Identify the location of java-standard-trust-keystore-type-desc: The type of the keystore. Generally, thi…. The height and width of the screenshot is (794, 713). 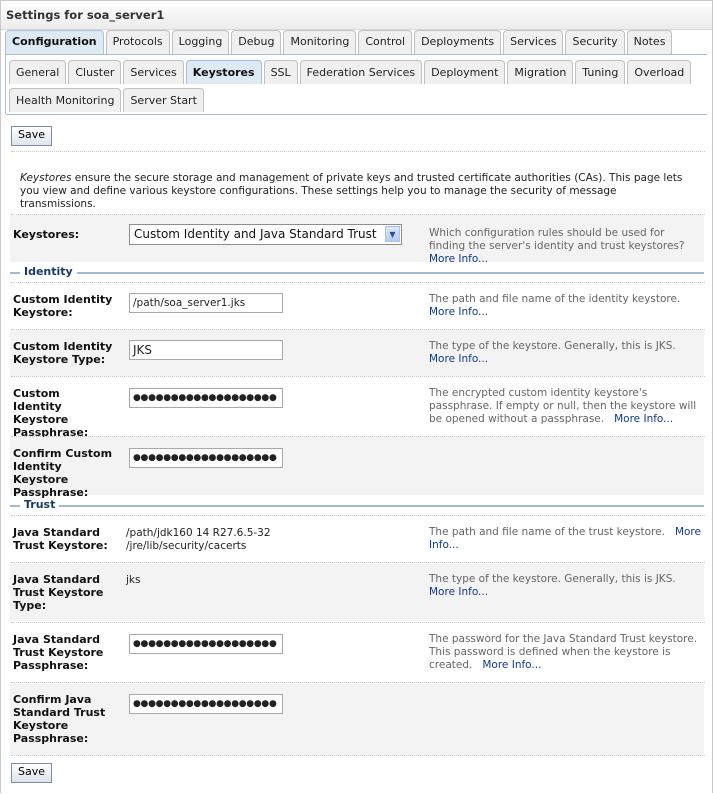
(565, 586).